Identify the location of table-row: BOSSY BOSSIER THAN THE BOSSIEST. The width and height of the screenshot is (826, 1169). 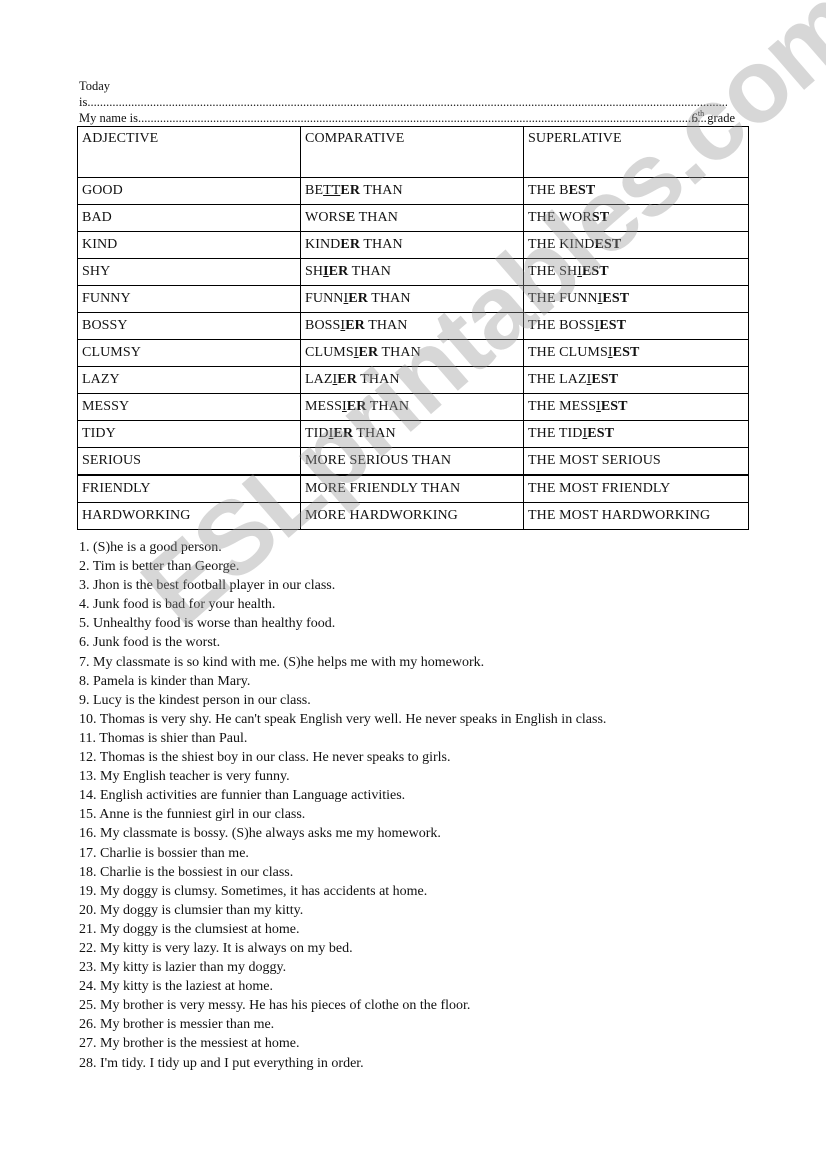
(413, 326).